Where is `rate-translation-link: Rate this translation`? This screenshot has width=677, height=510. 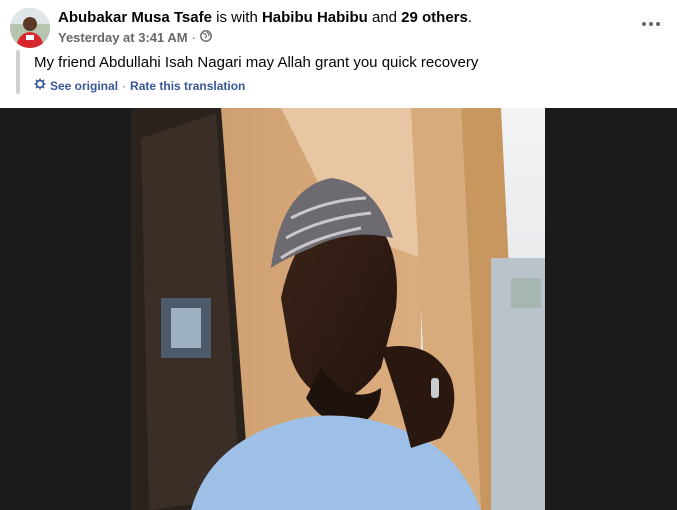 rate-translation-link: Rate this translation is located at coordinates (187, 86).